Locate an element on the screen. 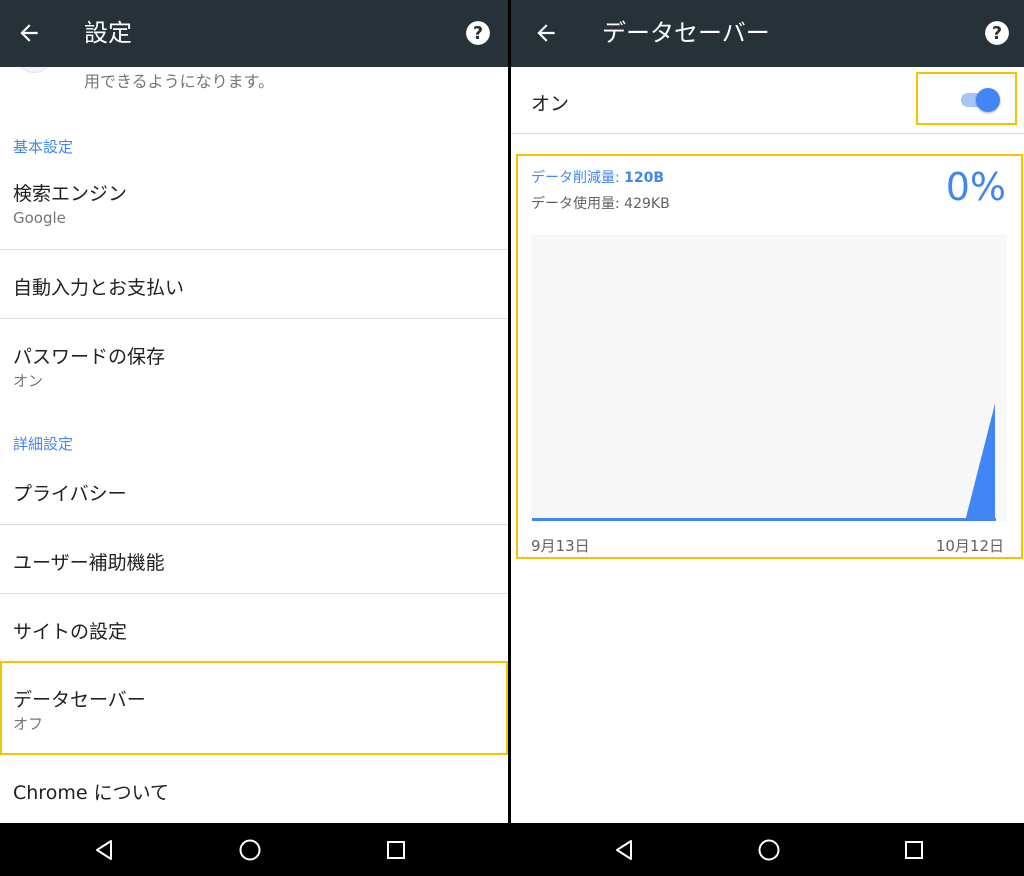 This screenshot has height=876, width=1024. item-subtitle: オン is located at coordinates (28, 381).